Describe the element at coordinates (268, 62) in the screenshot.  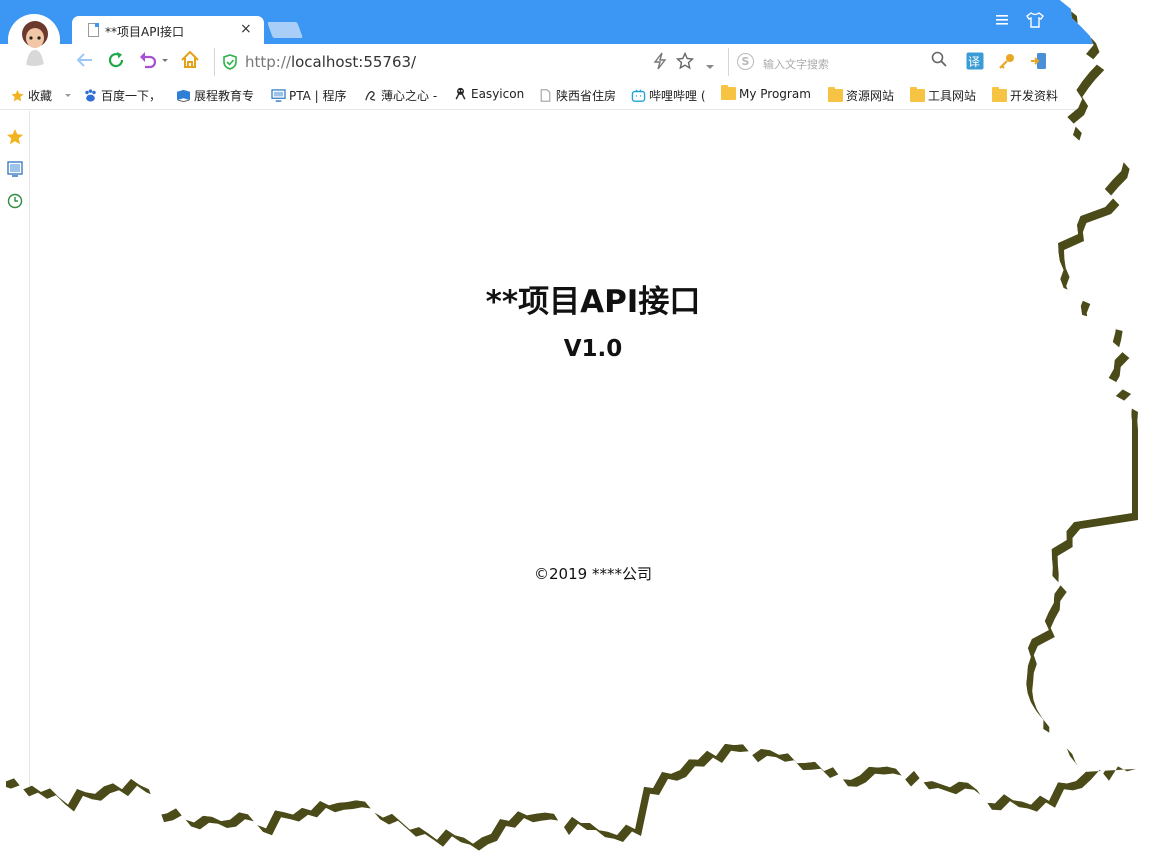
I see `url-protocol: http://` at that location.